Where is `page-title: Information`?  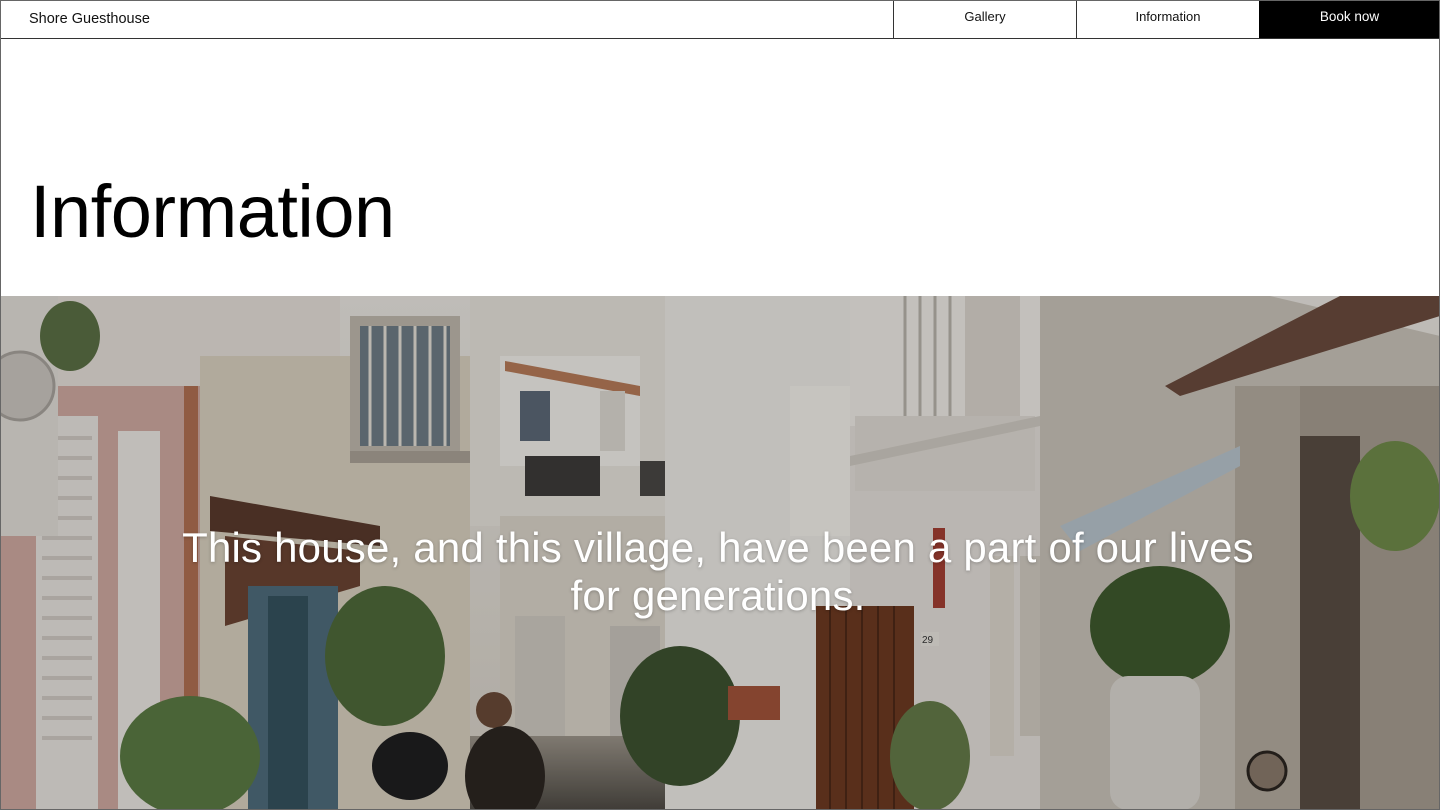 page-title: Information is located at coordinates (212, 211).